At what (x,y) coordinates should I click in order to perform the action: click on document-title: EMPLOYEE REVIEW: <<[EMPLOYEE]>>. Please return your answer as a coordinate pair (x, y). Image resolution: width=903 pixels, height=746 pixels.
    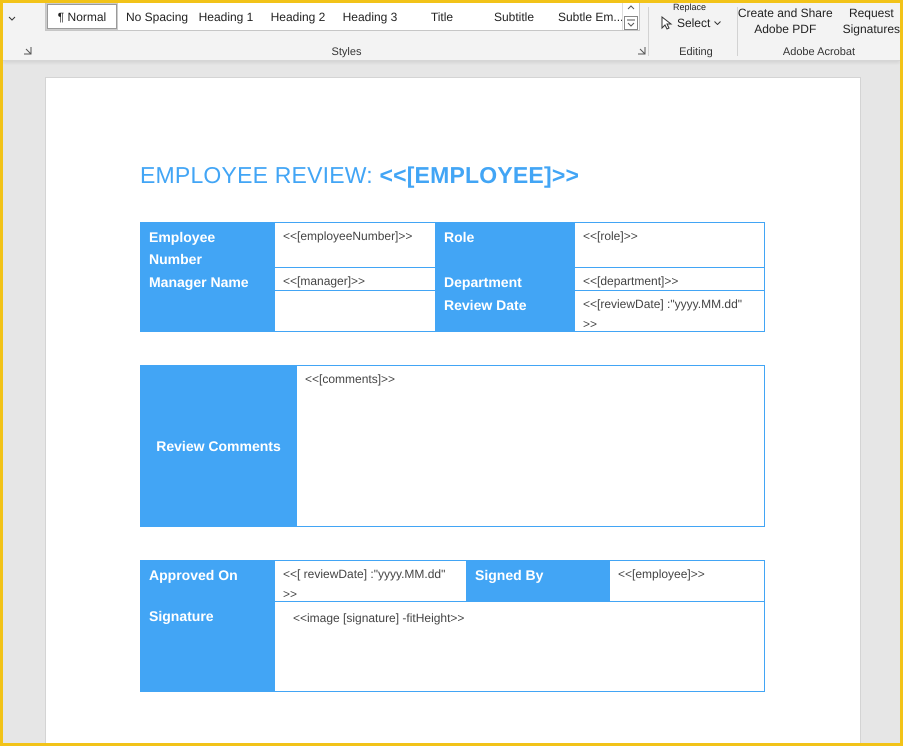
    Looking at the image, I should click on (360, 175).